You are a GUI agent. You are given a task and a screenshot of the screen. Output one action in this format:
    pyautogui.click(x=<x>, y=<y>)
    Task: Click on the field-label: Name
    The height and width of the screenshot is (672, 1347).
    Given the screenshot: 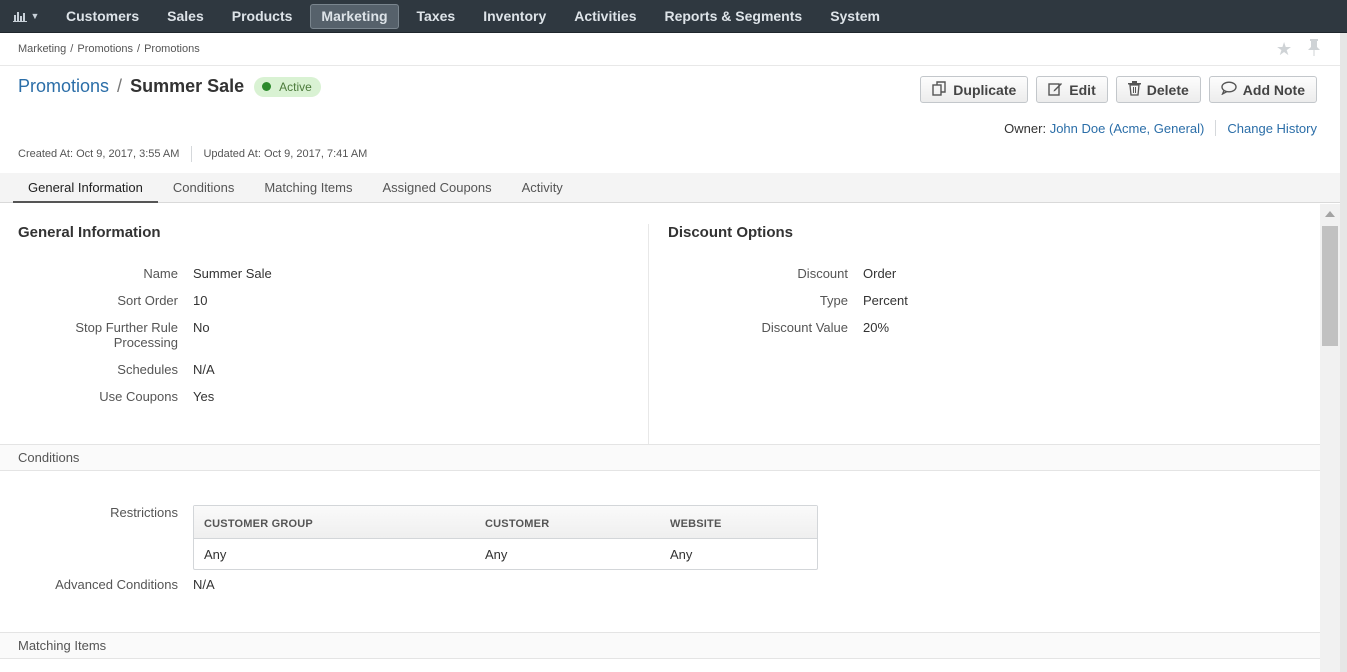 What is the action you would take?
    pyautogui.click(x=160, y=273)
    